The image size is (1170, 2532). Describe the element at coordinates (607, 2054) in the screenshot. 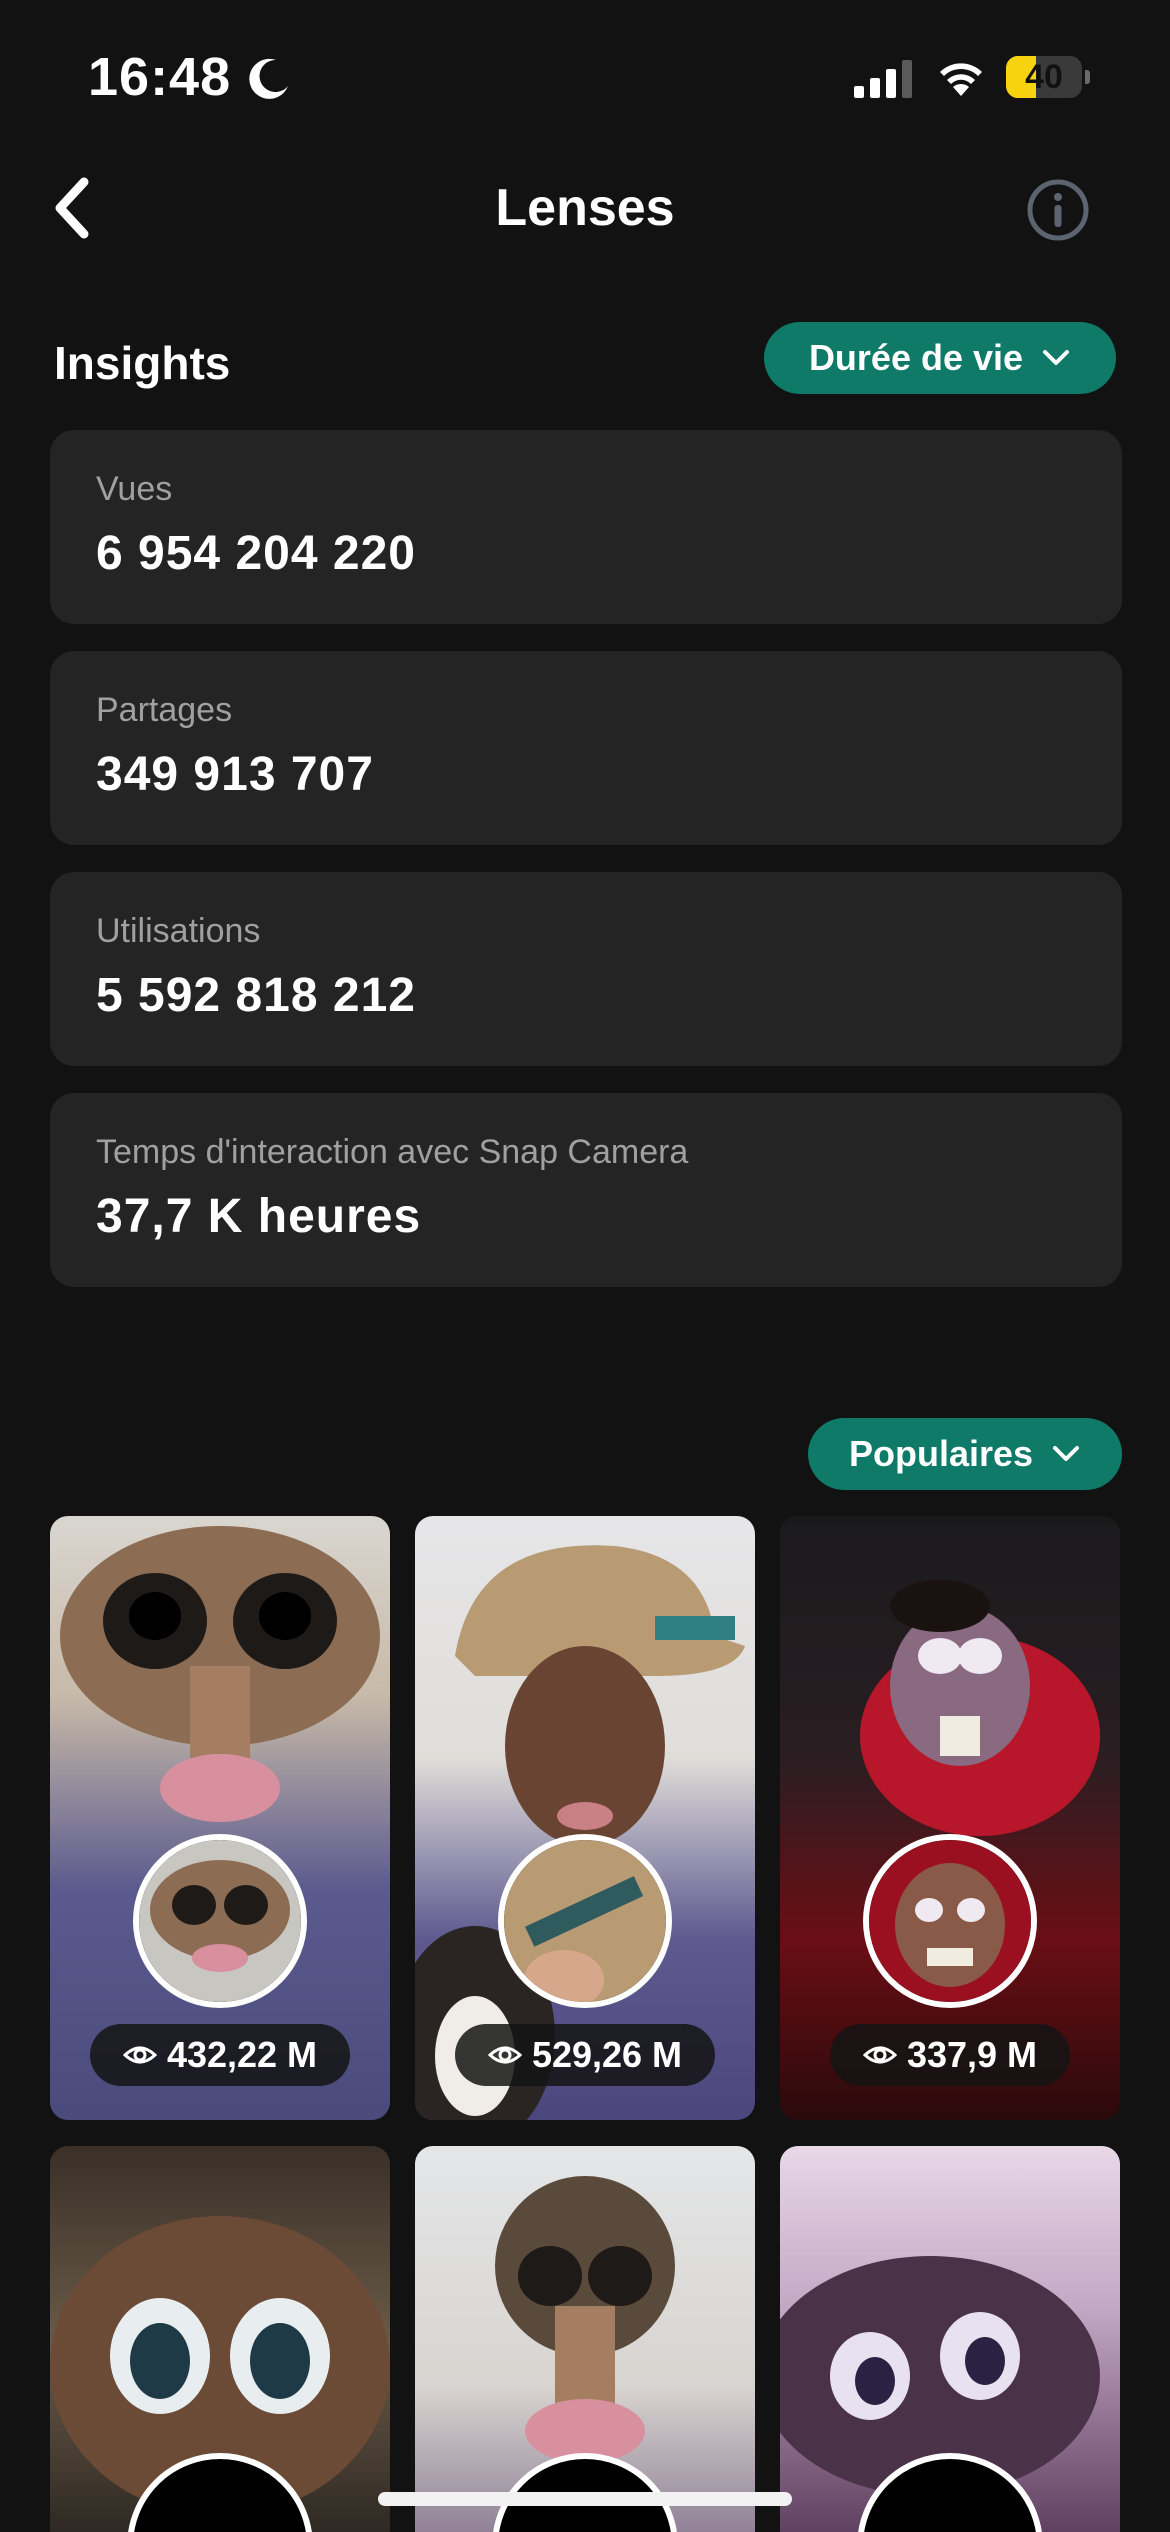

I see `lens-views-count: 529,26 M` at that location.